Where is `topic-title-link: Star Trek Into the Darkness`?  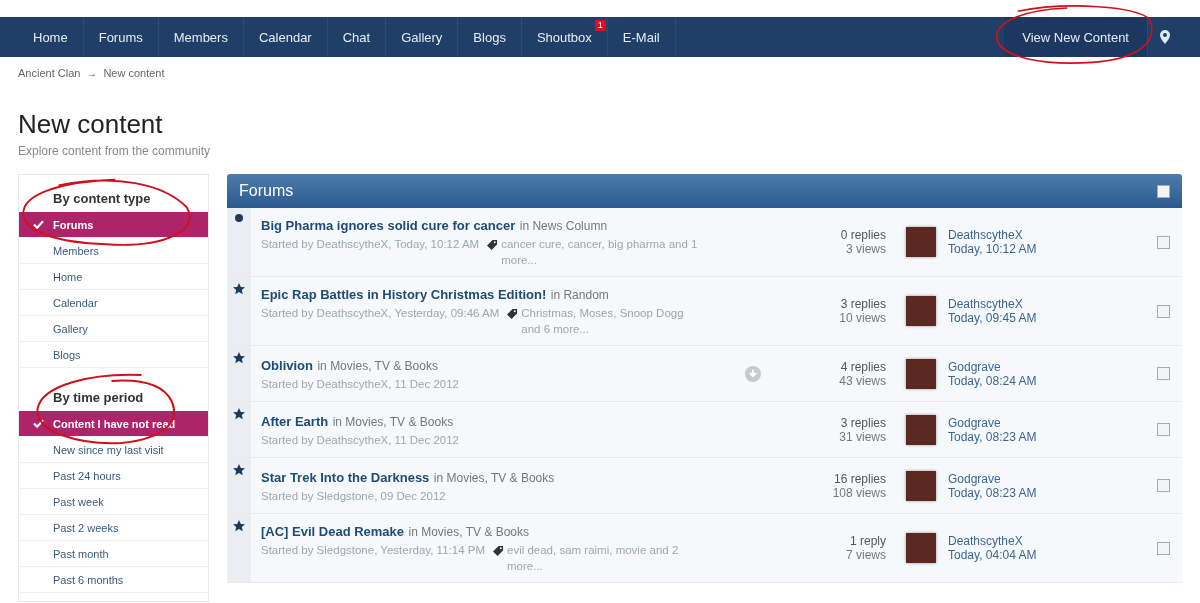
topic-title-link: Star Trek Into the Darkness is located at coordinates (345, 477).